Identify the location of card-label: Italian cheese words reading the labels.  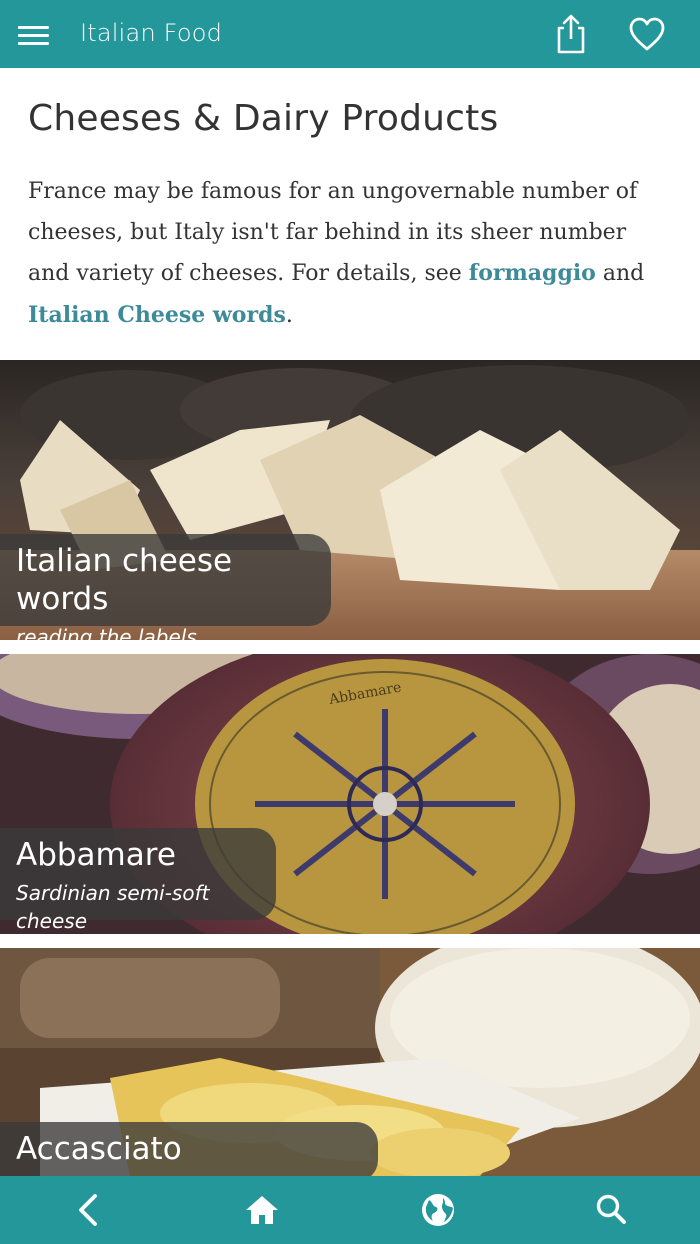
(165, 587).